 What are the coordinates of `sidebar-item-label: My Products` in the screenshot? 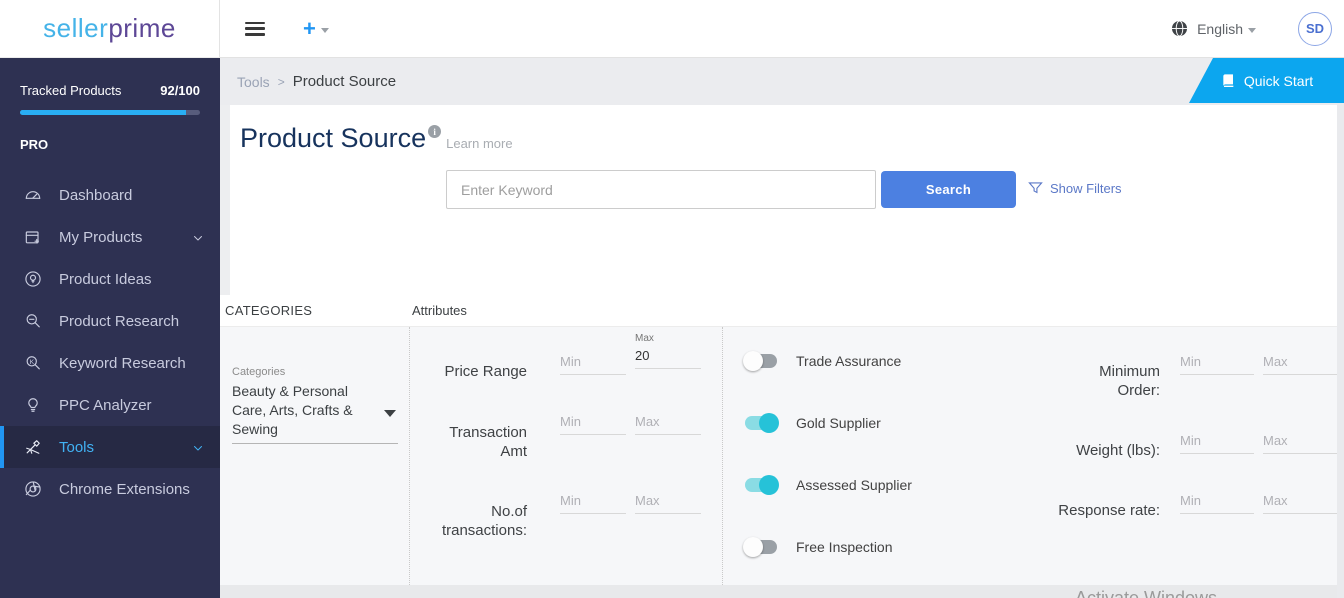 It's located at (101, 237).